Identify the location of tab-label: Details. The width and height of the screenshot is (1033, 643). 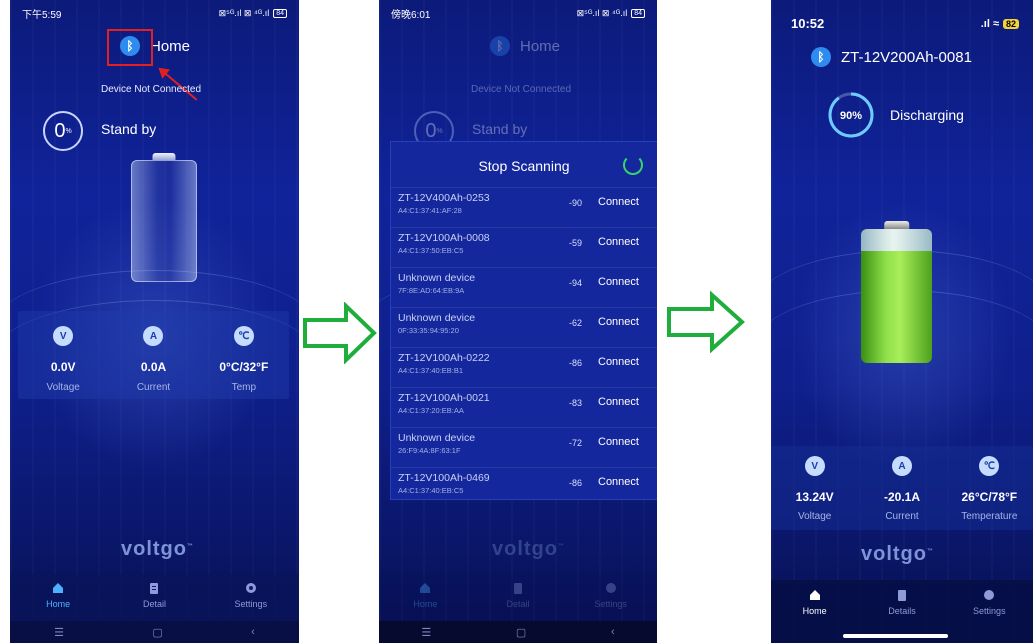
(902, 611).